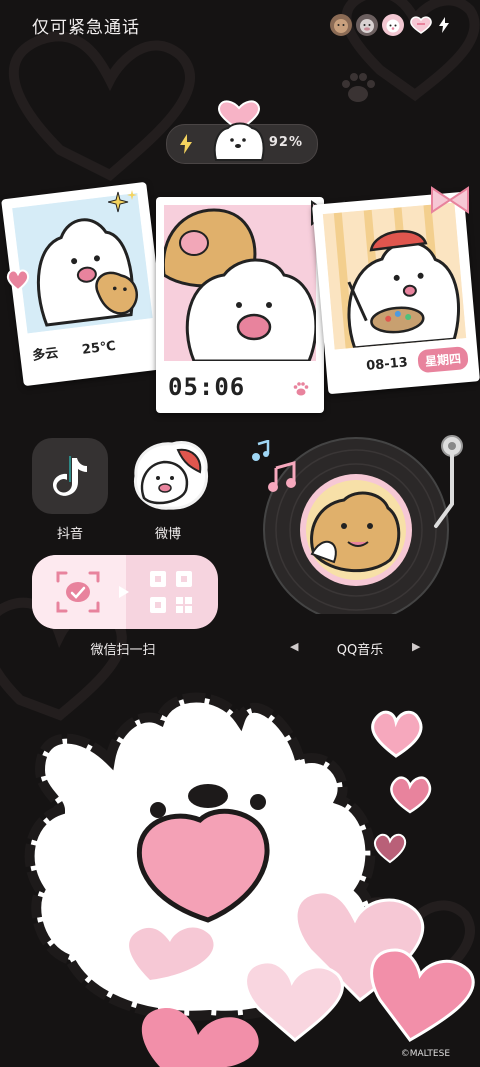  I want to click on wechat-scan-widget, so click(125, 592).